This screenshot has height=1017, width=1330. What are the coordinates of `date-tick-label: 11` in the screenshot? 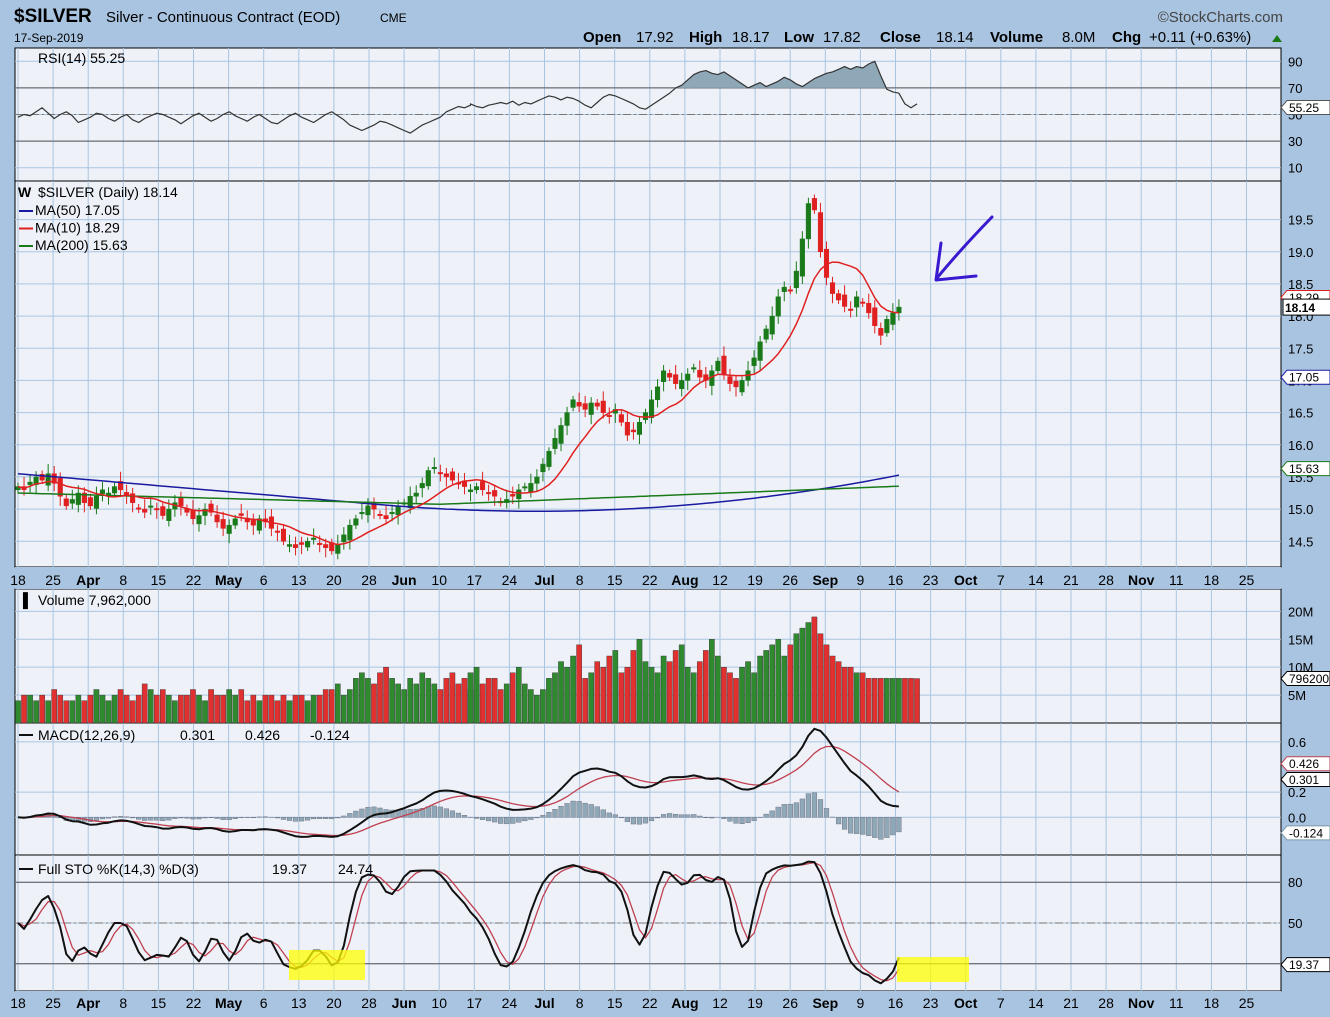 It's located at (1176, 580).